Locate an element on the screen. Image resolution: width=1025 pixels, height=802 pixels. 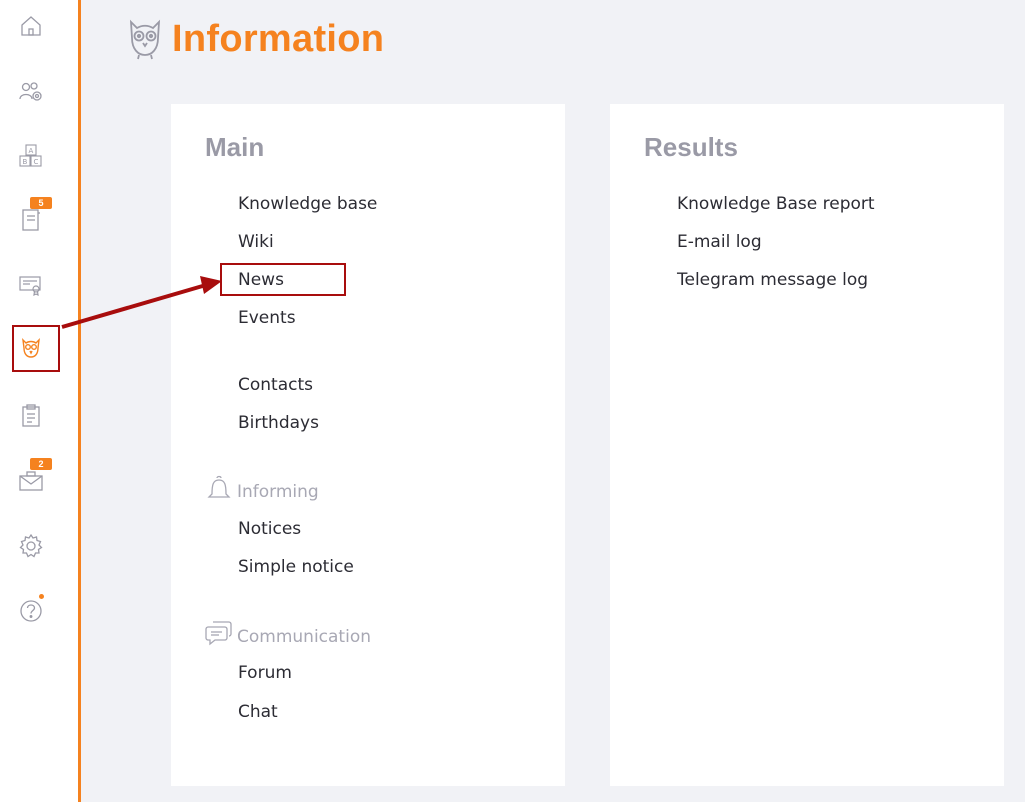
sidebar-item-help is located at coordinates (31, 610).